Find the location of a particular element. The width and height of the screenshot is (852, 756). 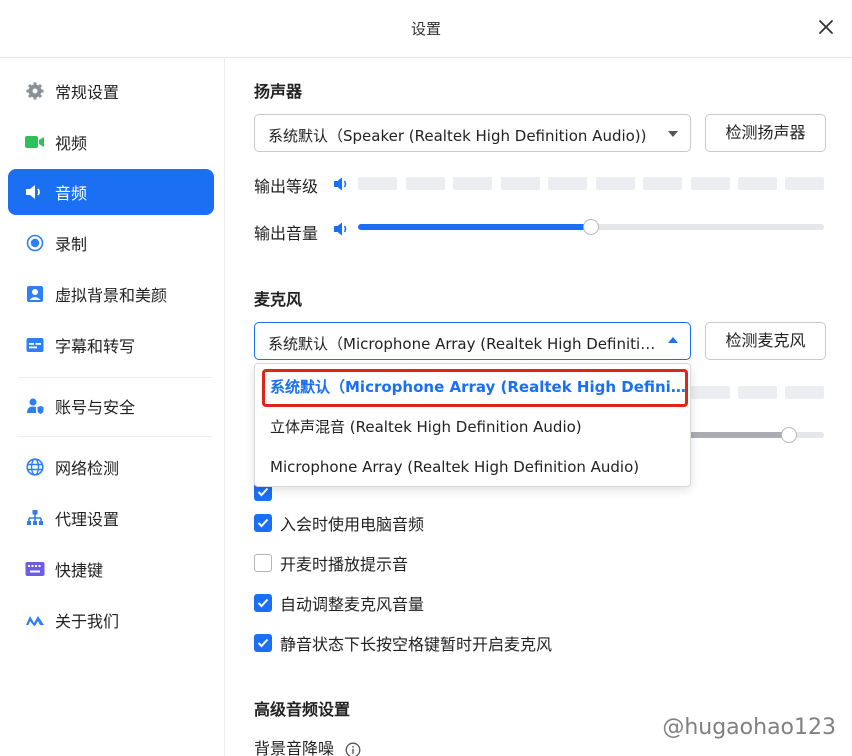

sidebar-item-about: 关于我们 is located at coordinates (111, 620).